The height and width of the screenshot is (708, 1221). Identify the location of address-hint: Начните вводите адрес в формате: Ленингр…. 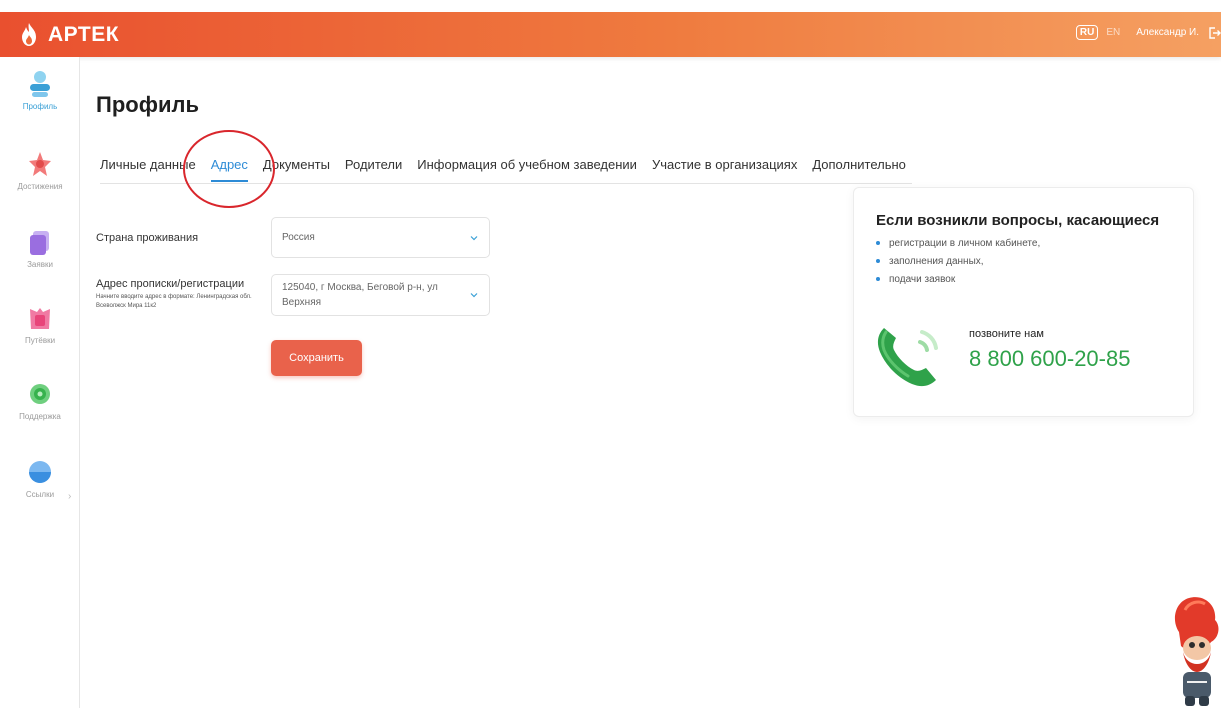
(174, 301).